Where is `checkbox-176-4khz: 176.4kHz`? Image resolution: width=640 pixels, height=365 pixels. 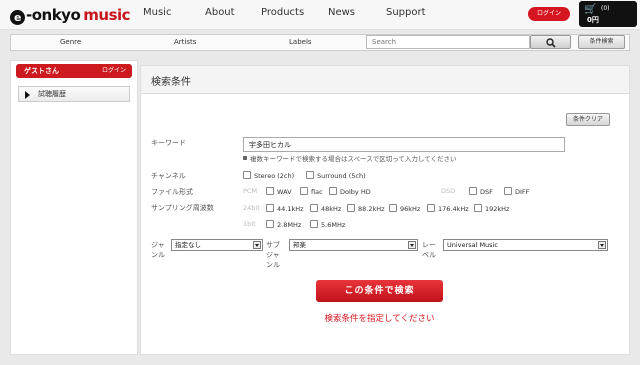 checkbox-176-4khz: 176.4kHz is located at coordinates (448, 209).